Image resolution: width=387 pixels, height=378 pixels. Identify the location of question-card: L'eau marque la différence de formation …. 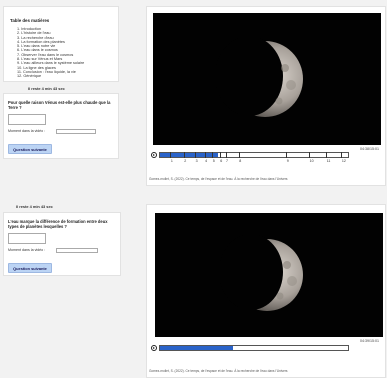
(62, 244).